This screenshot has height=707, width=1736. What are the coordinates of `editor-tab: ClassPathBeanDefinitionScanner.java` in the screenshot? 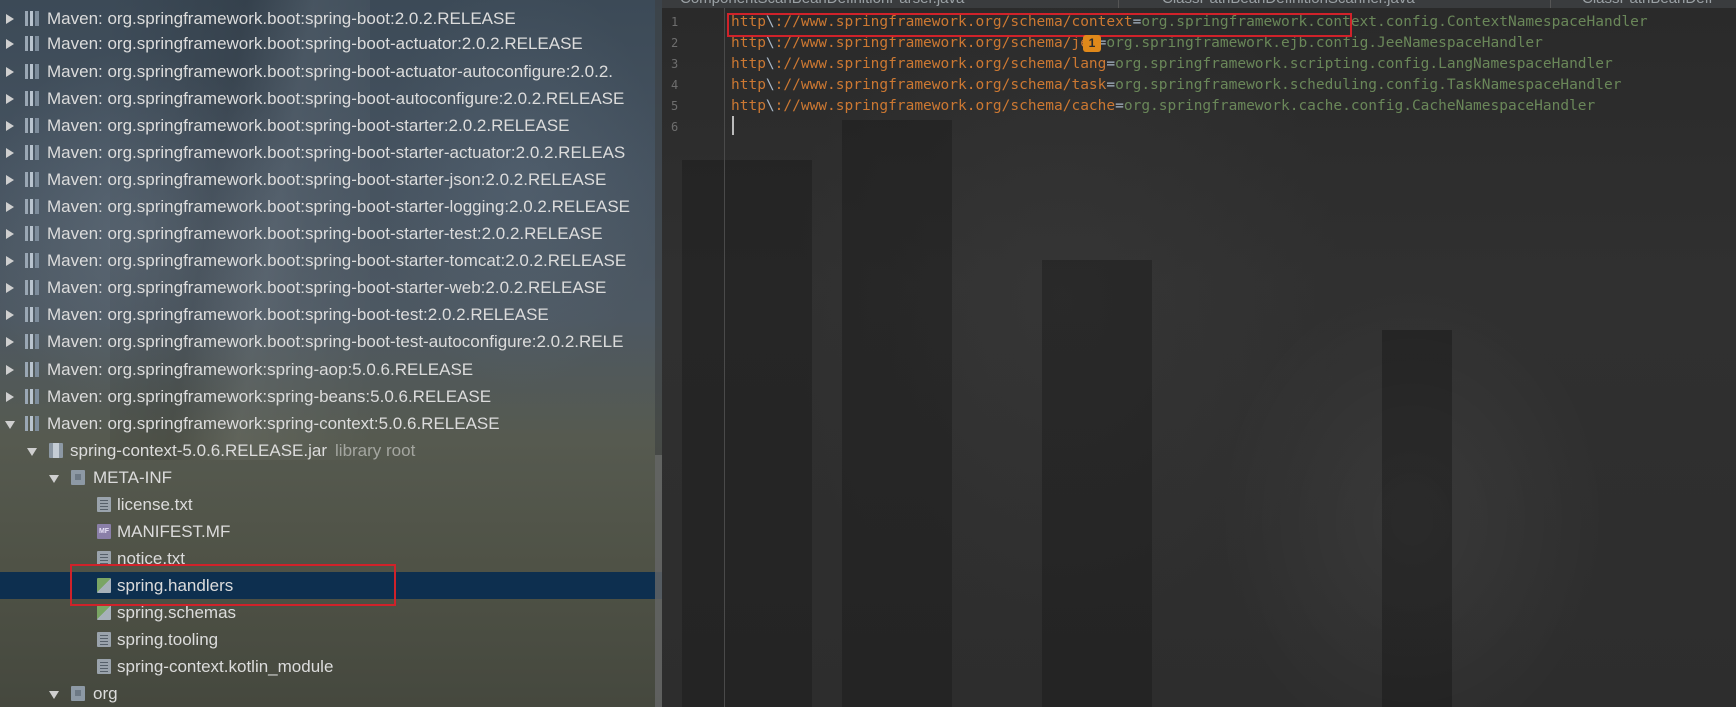 It's located at (1288, 4).